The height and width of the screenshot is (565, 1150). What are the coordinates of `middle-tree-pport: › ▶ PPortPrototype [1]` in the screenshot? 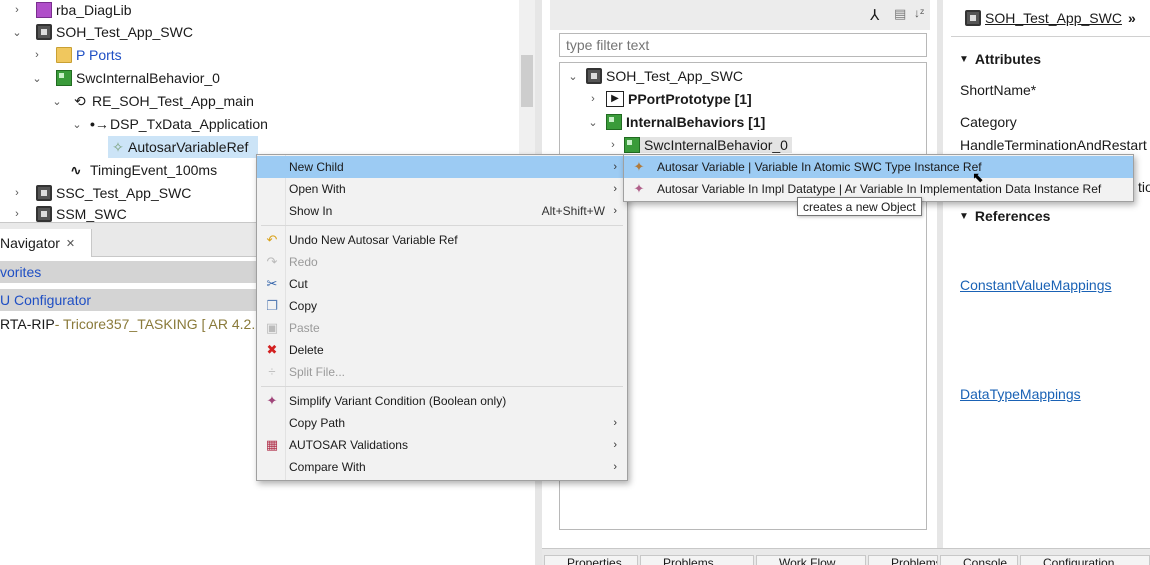 It's located at (669, 99).